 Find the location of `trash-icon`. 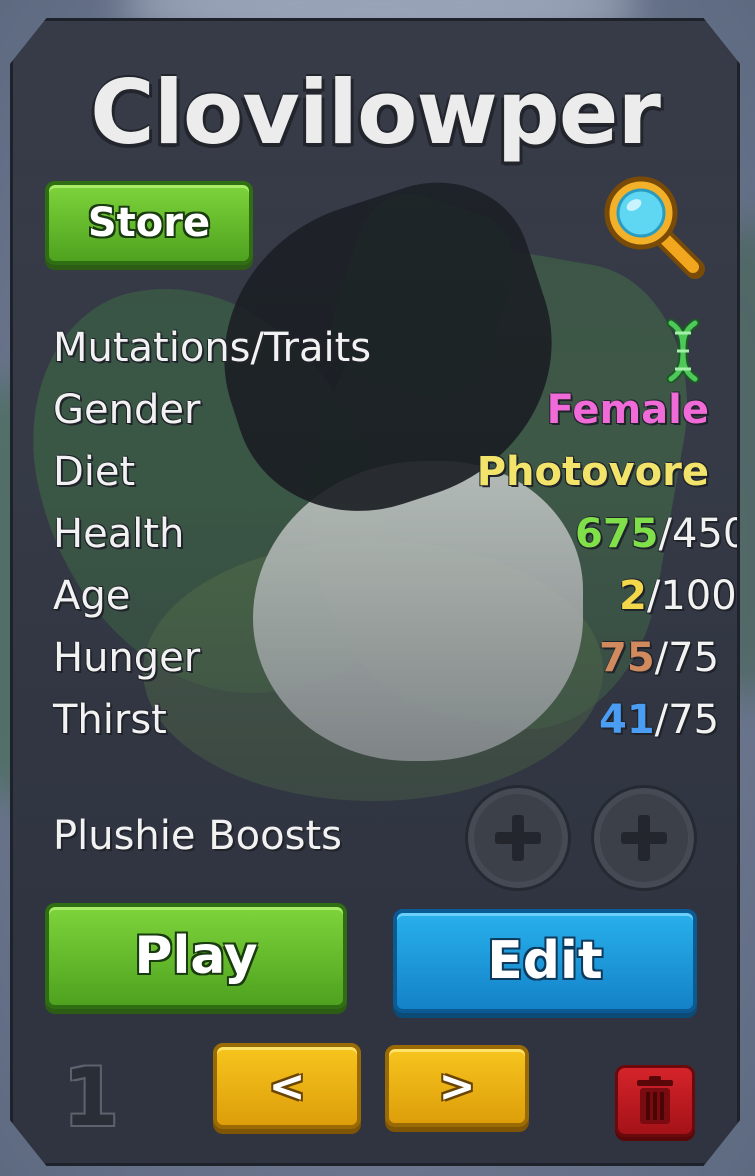

trash-icon is located at coordinates (655, 1100).